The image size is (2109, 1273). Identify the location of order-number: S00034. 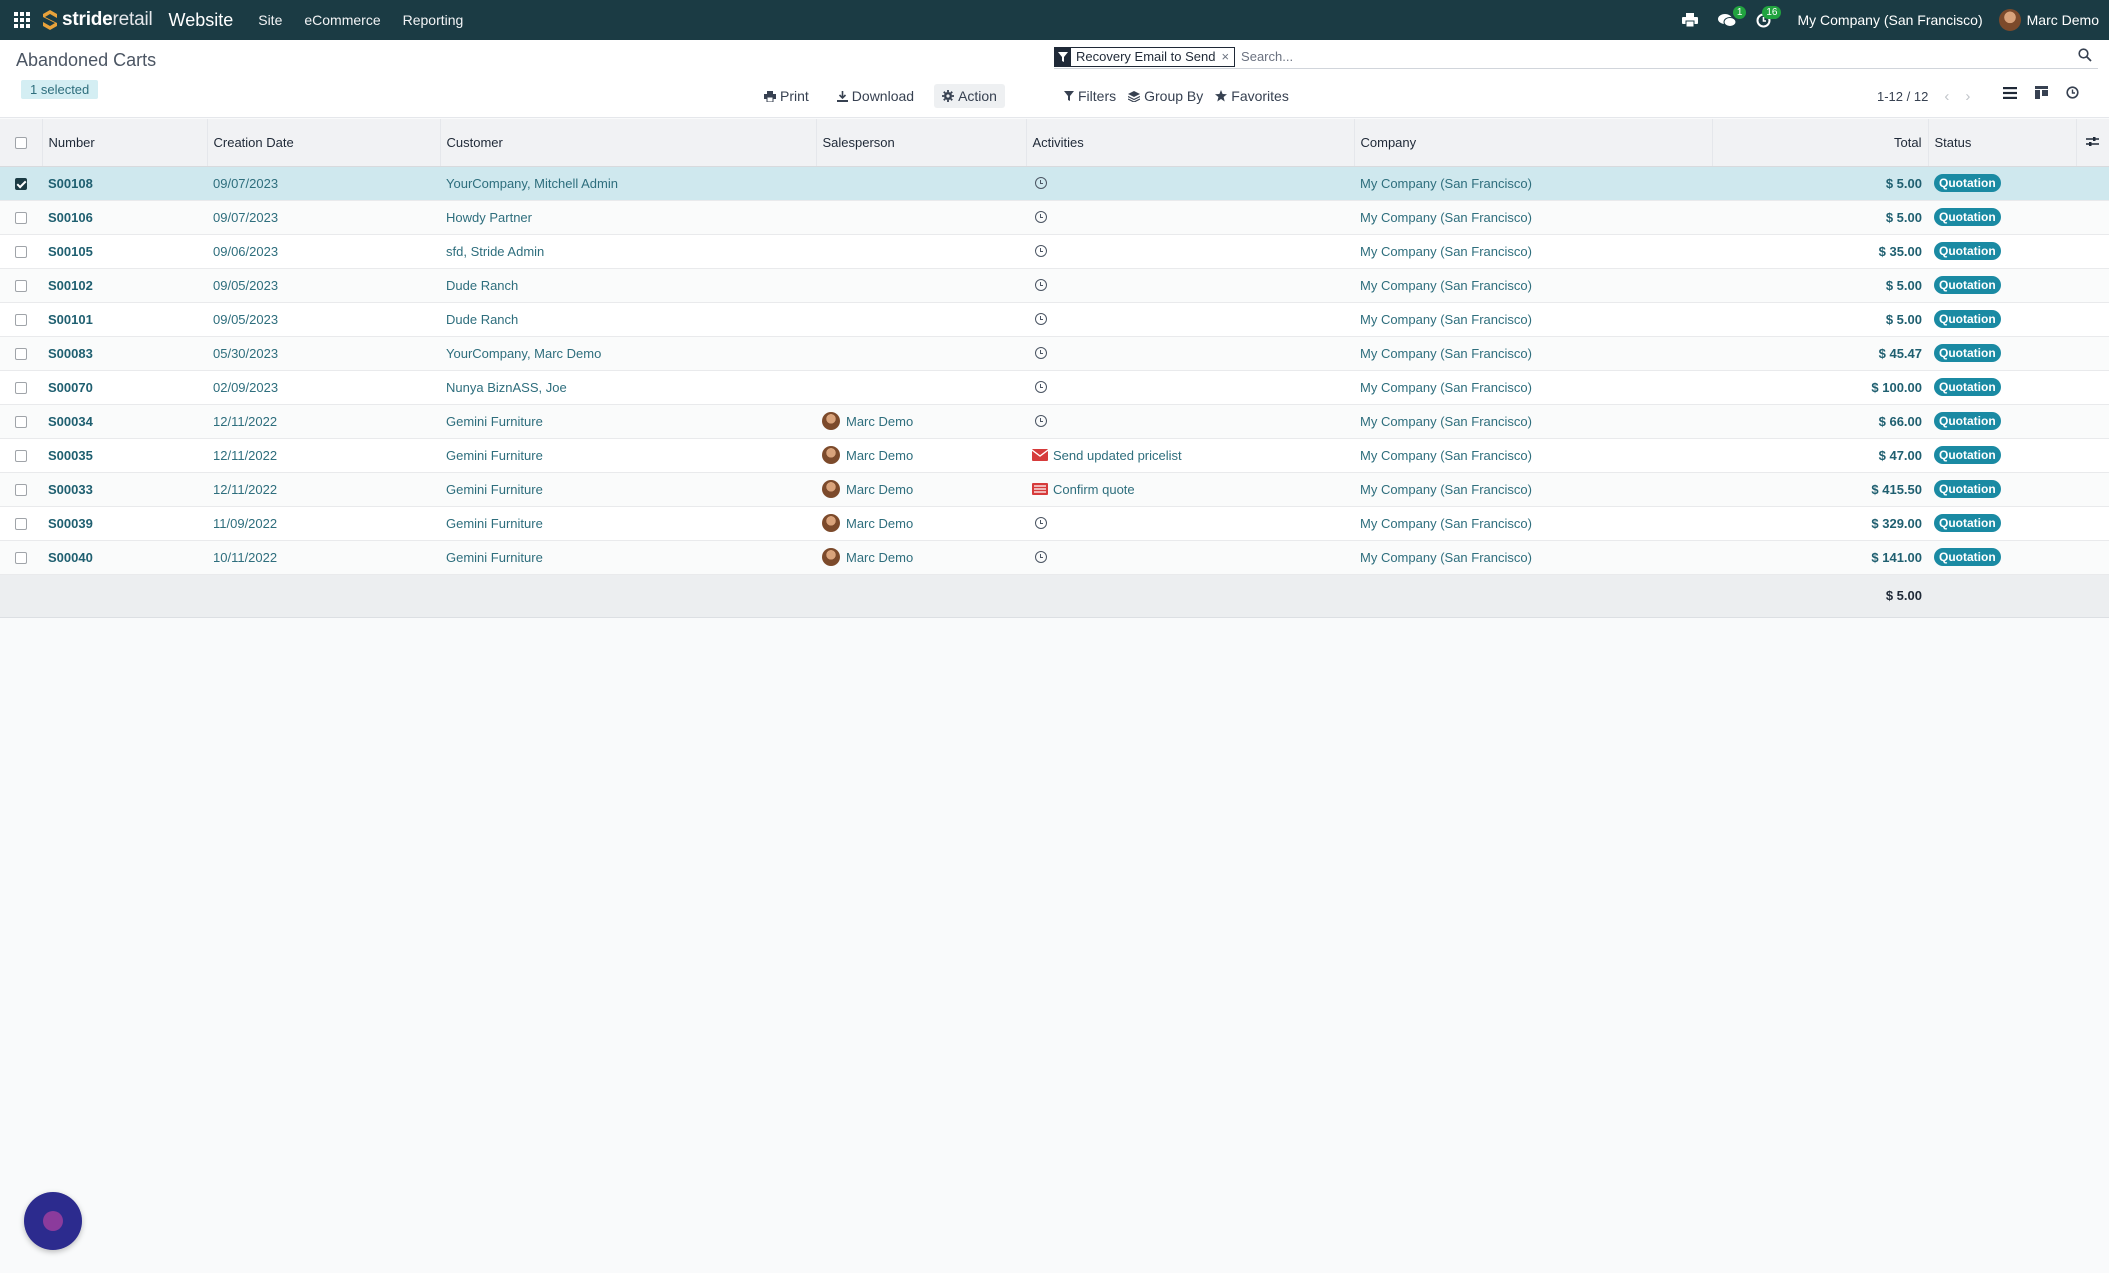
(124, 421).